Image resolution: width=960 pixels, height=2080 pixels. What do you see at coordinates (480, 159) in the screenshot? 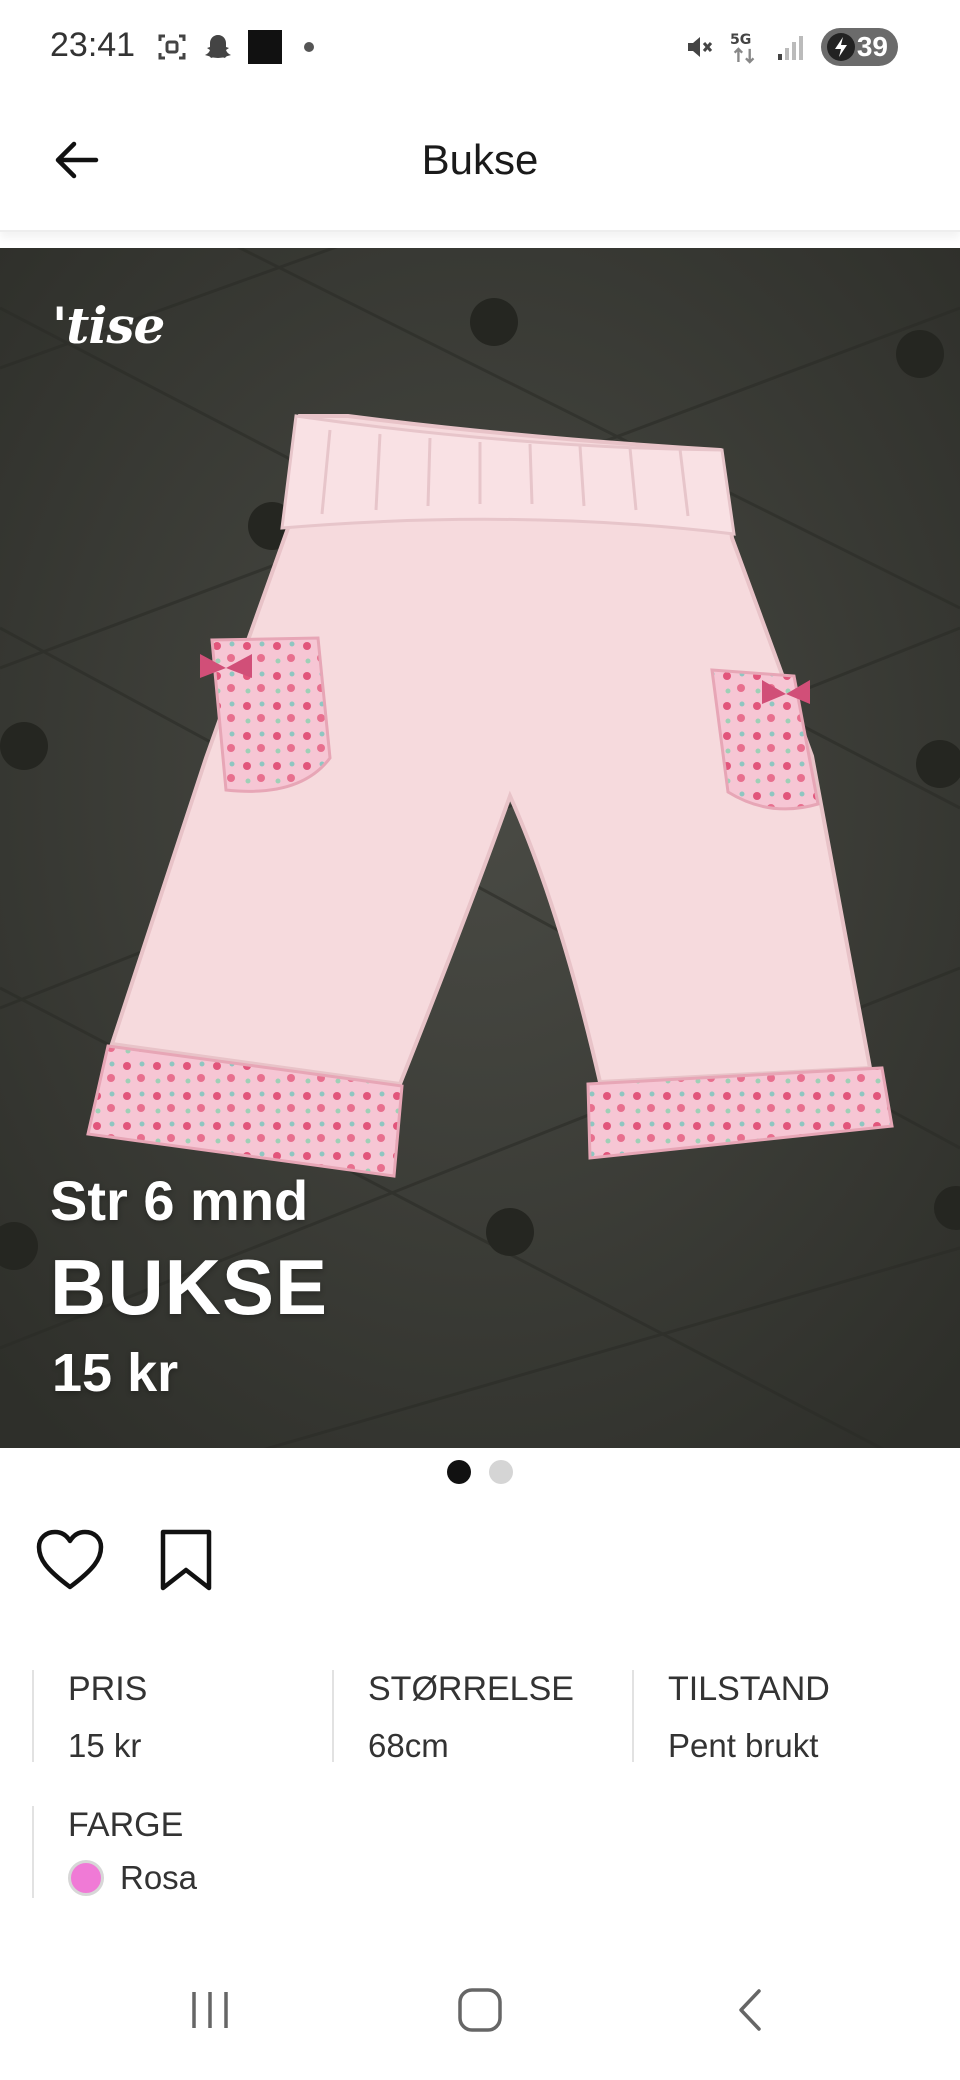
I see `page-title: Bukse` at bounding box center [480, 159].